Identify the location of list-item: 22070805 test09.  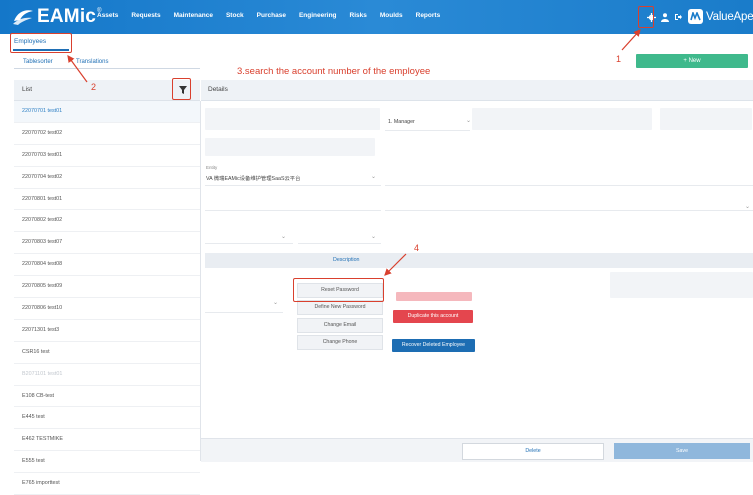
(107, 287).